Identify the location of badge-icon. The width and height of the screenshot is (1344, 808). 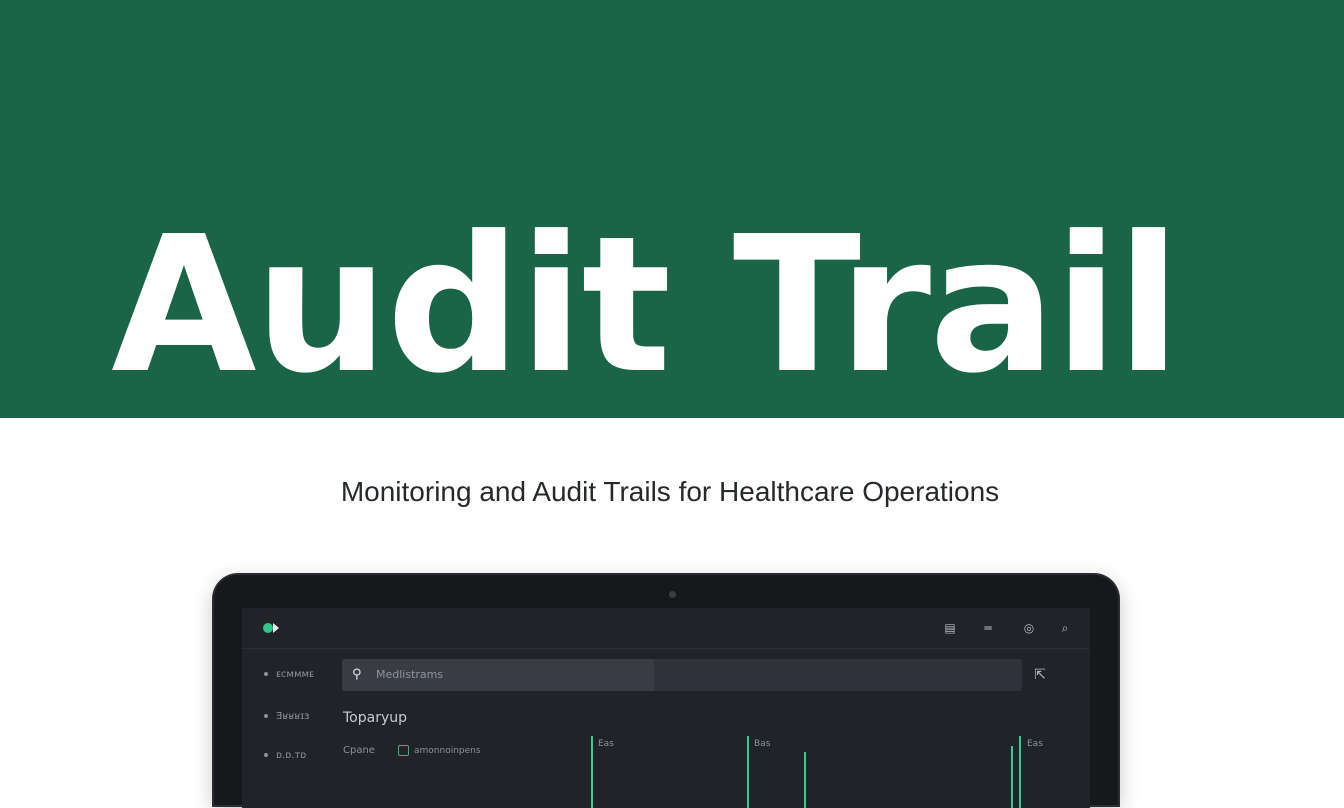
(403, 750).